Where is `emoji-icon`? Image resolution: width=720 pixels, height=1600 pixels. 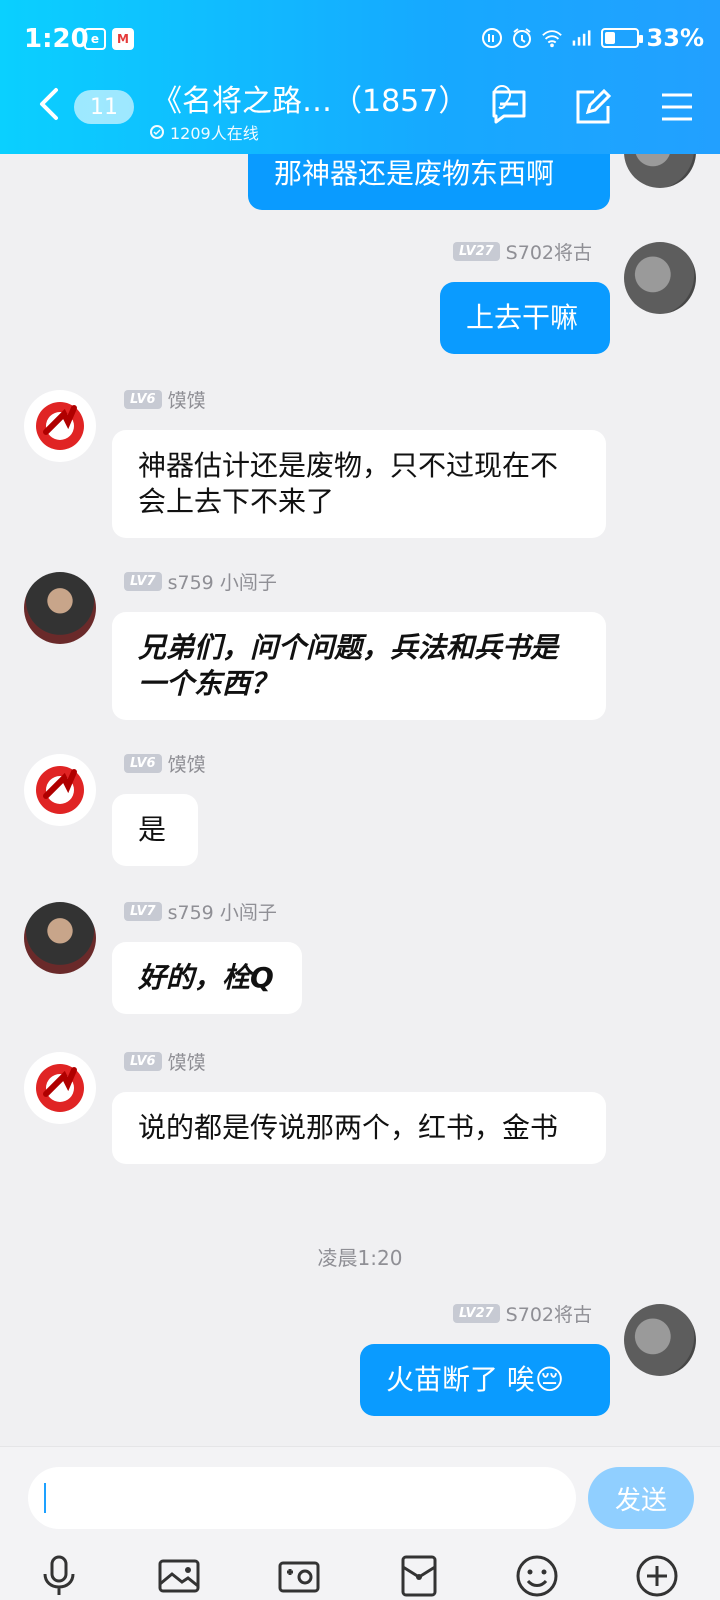 emoji-icon is located at coordinates (537, 1576).